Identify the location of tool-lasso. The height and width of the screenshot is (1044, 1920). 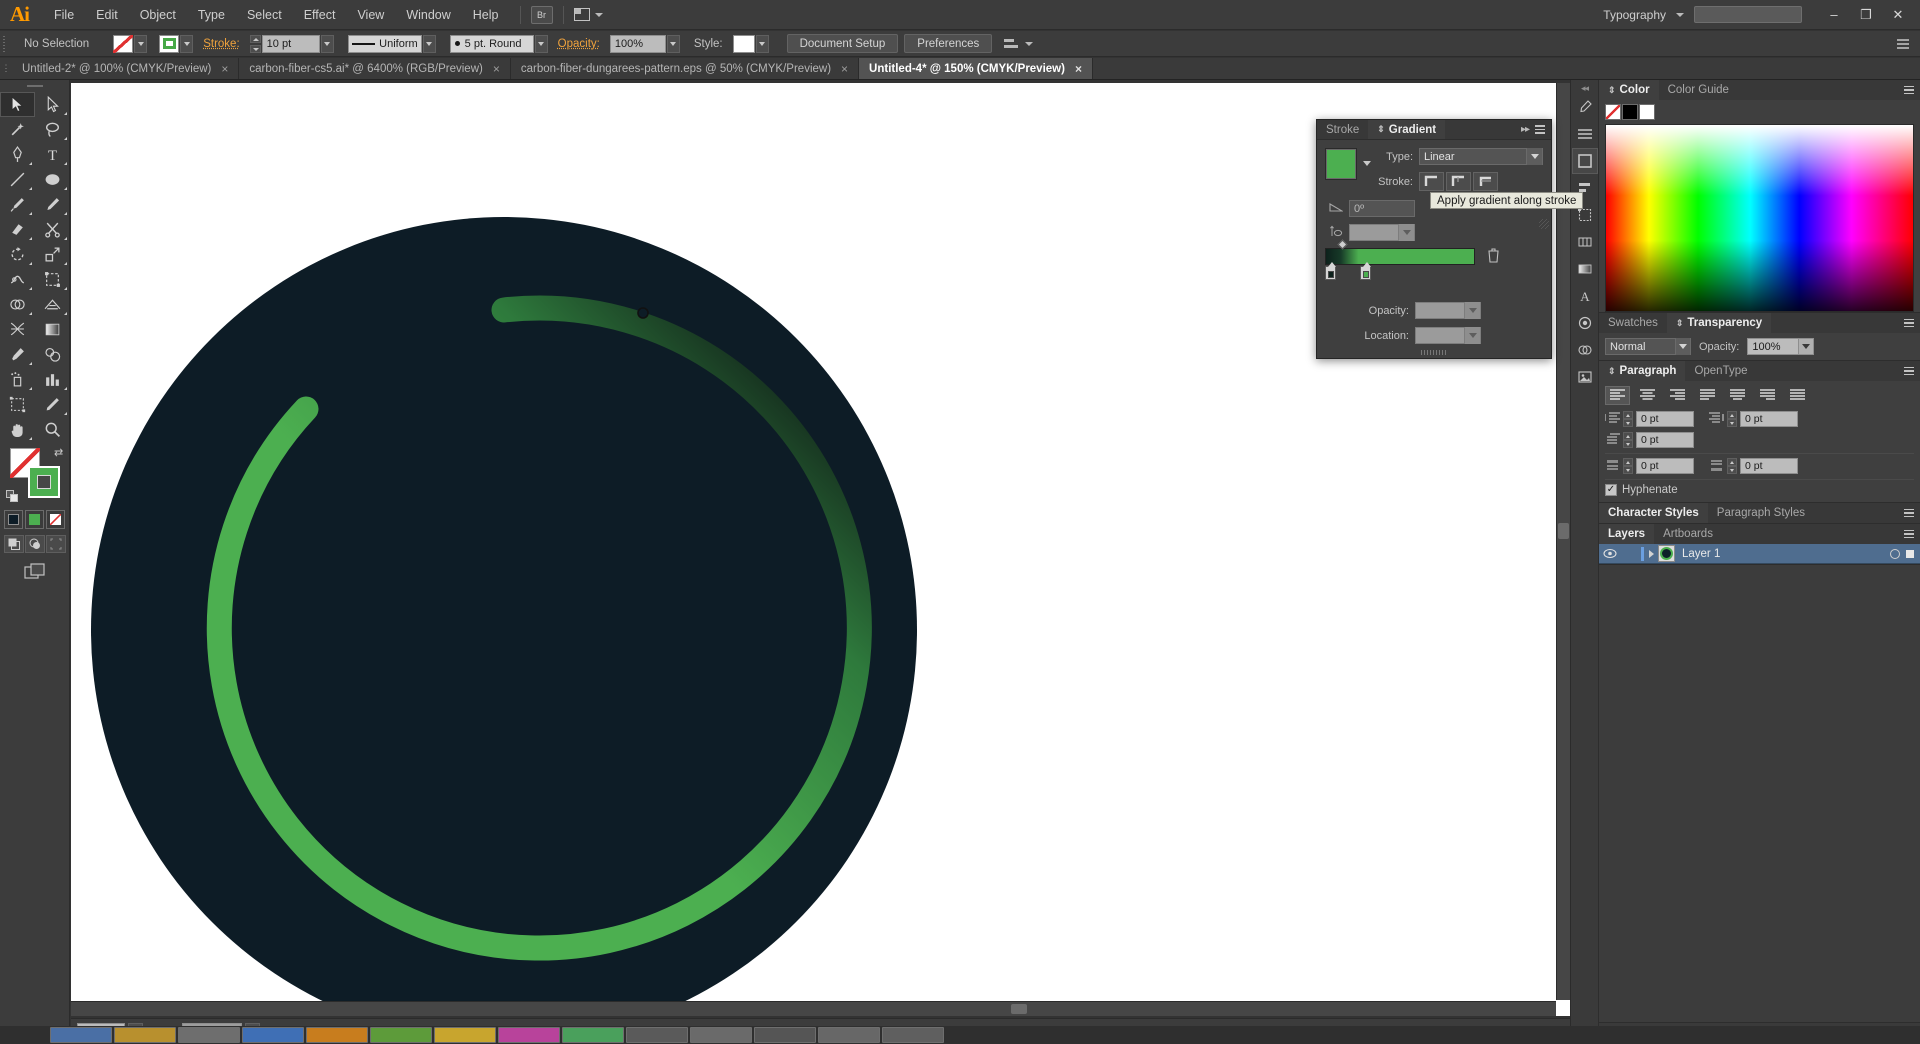
(52, 129).